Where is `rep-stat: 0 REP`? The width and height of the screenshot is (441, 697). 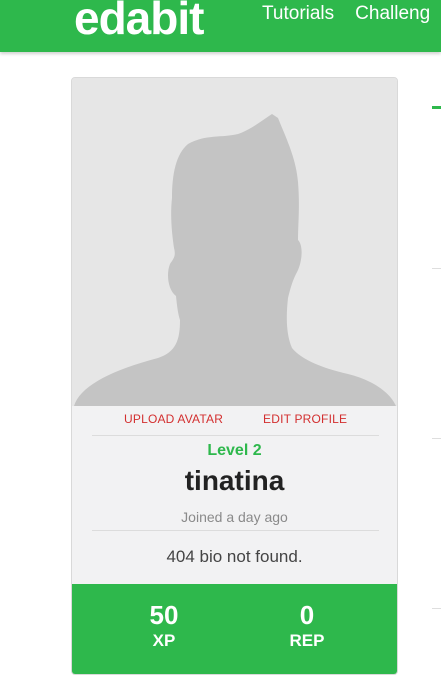
rep-stat: 0 REP is located at coordinates (307, 626).